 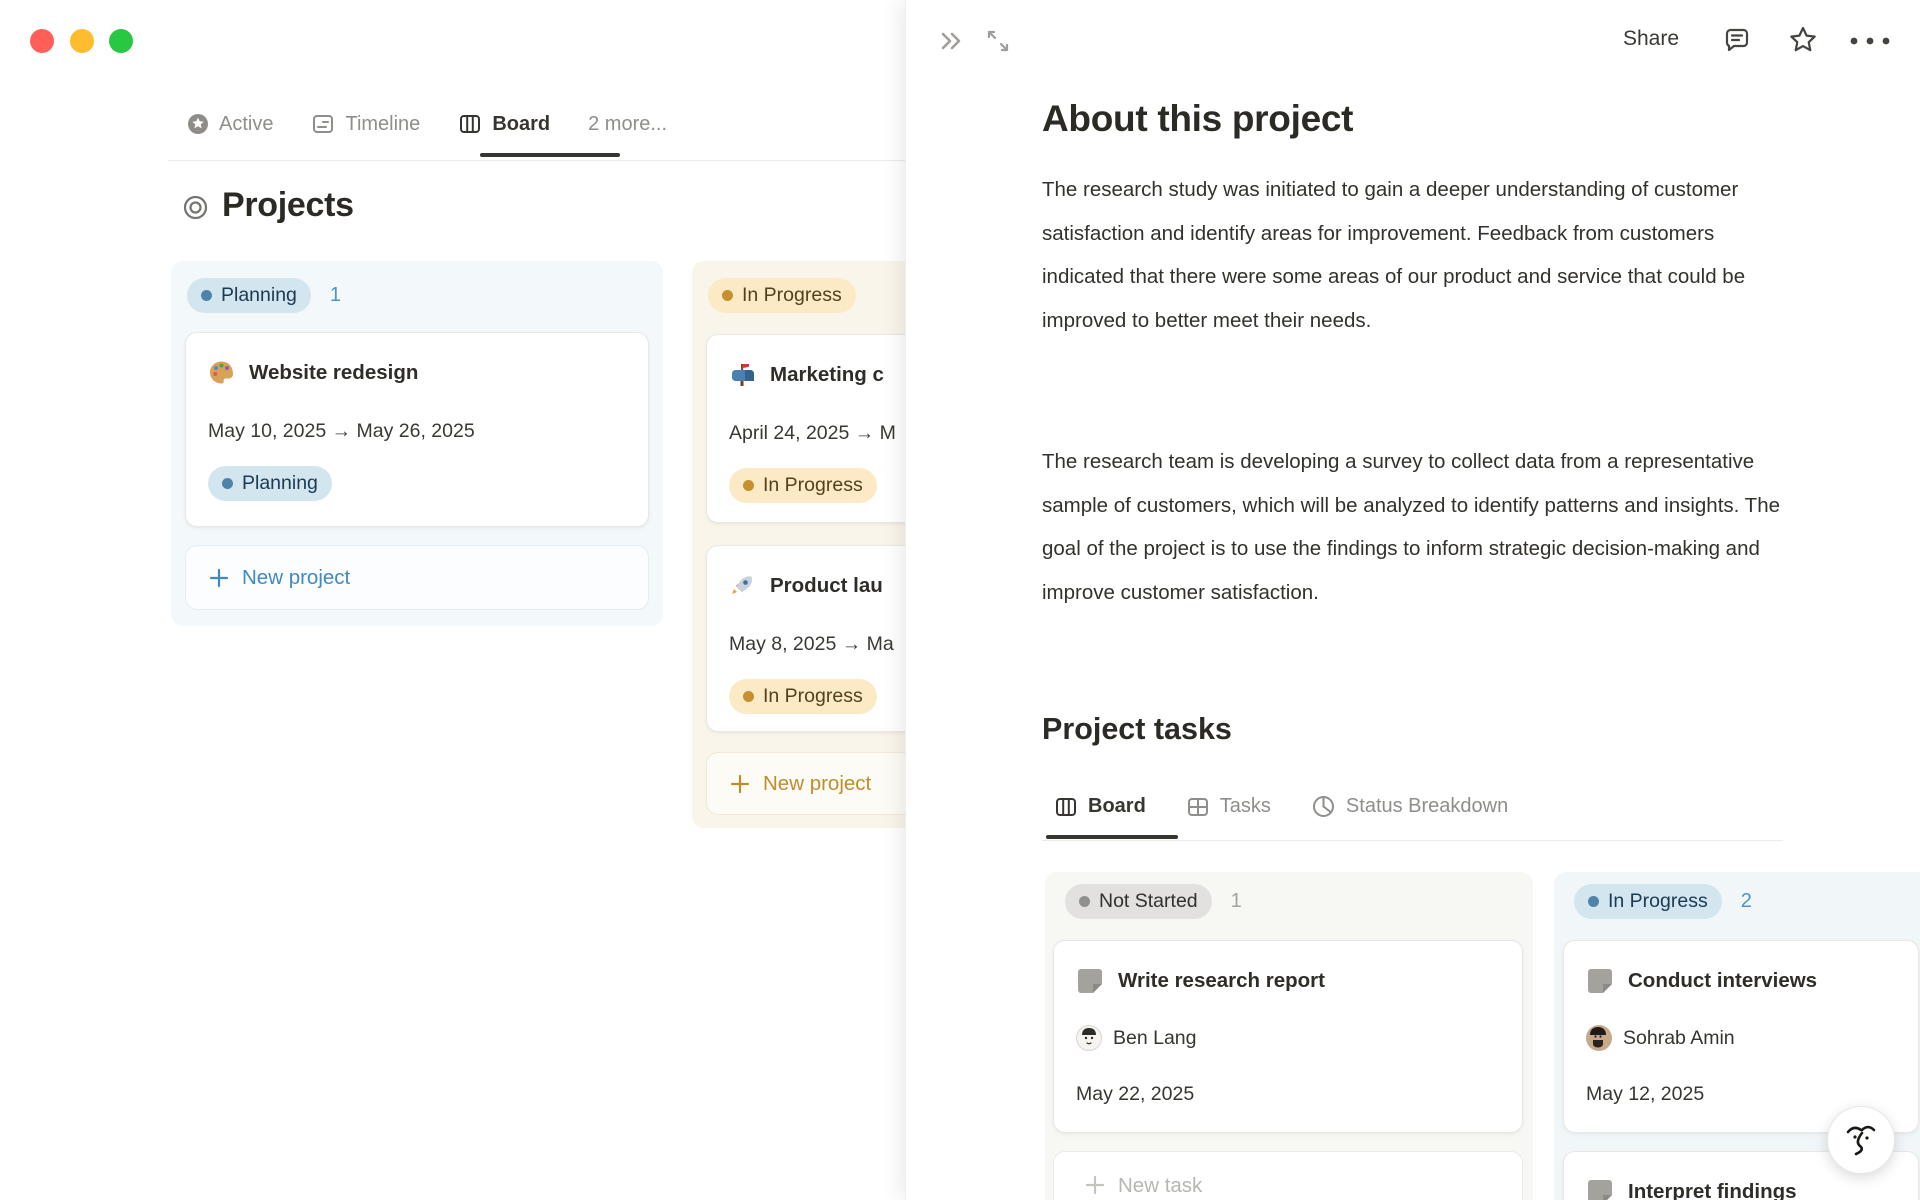 I want to click on new-project-button-planning: New project, so click(x=417, y=577).